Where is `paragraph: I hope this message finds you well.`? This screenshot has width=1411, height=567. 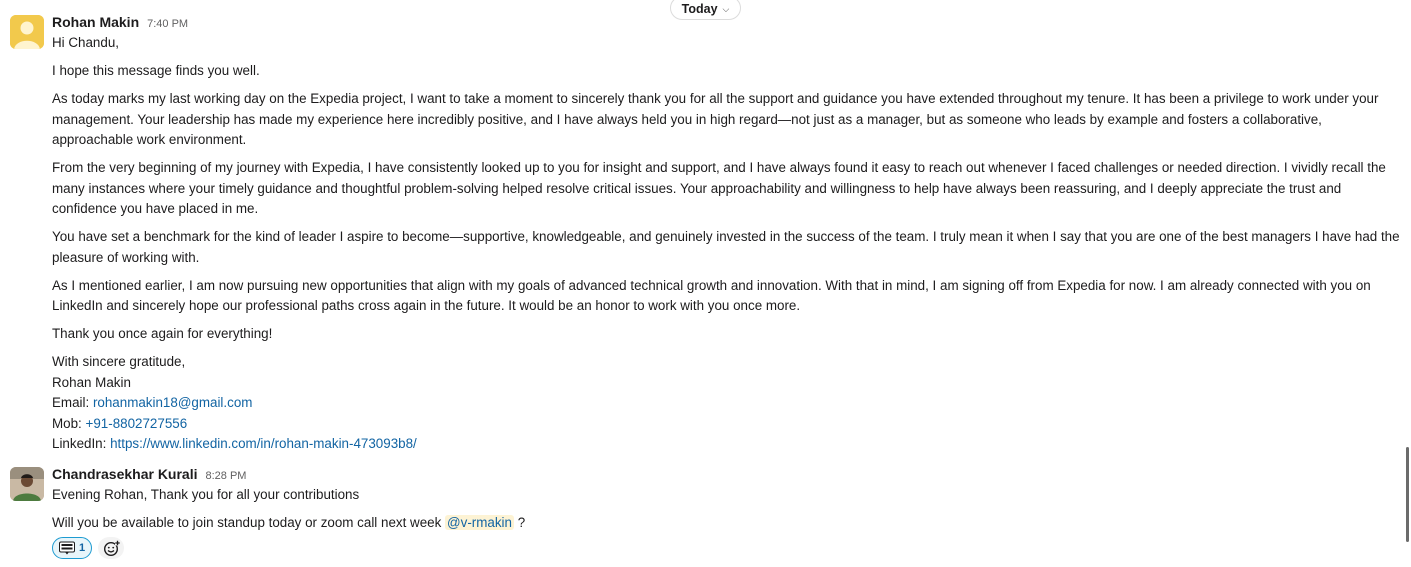 paragraph: I hope this message finds you well. is located at coordinates (156, 70).